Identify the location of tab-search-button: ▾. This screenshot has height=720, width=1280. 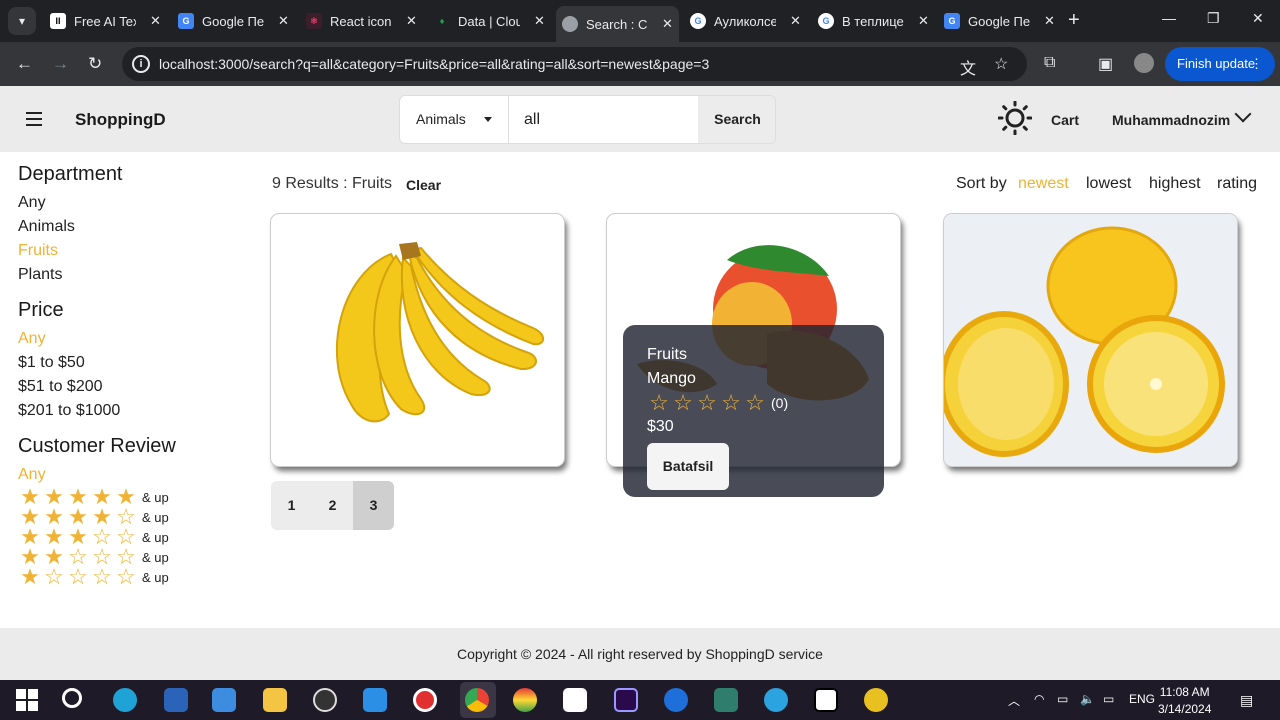
(22, 21).